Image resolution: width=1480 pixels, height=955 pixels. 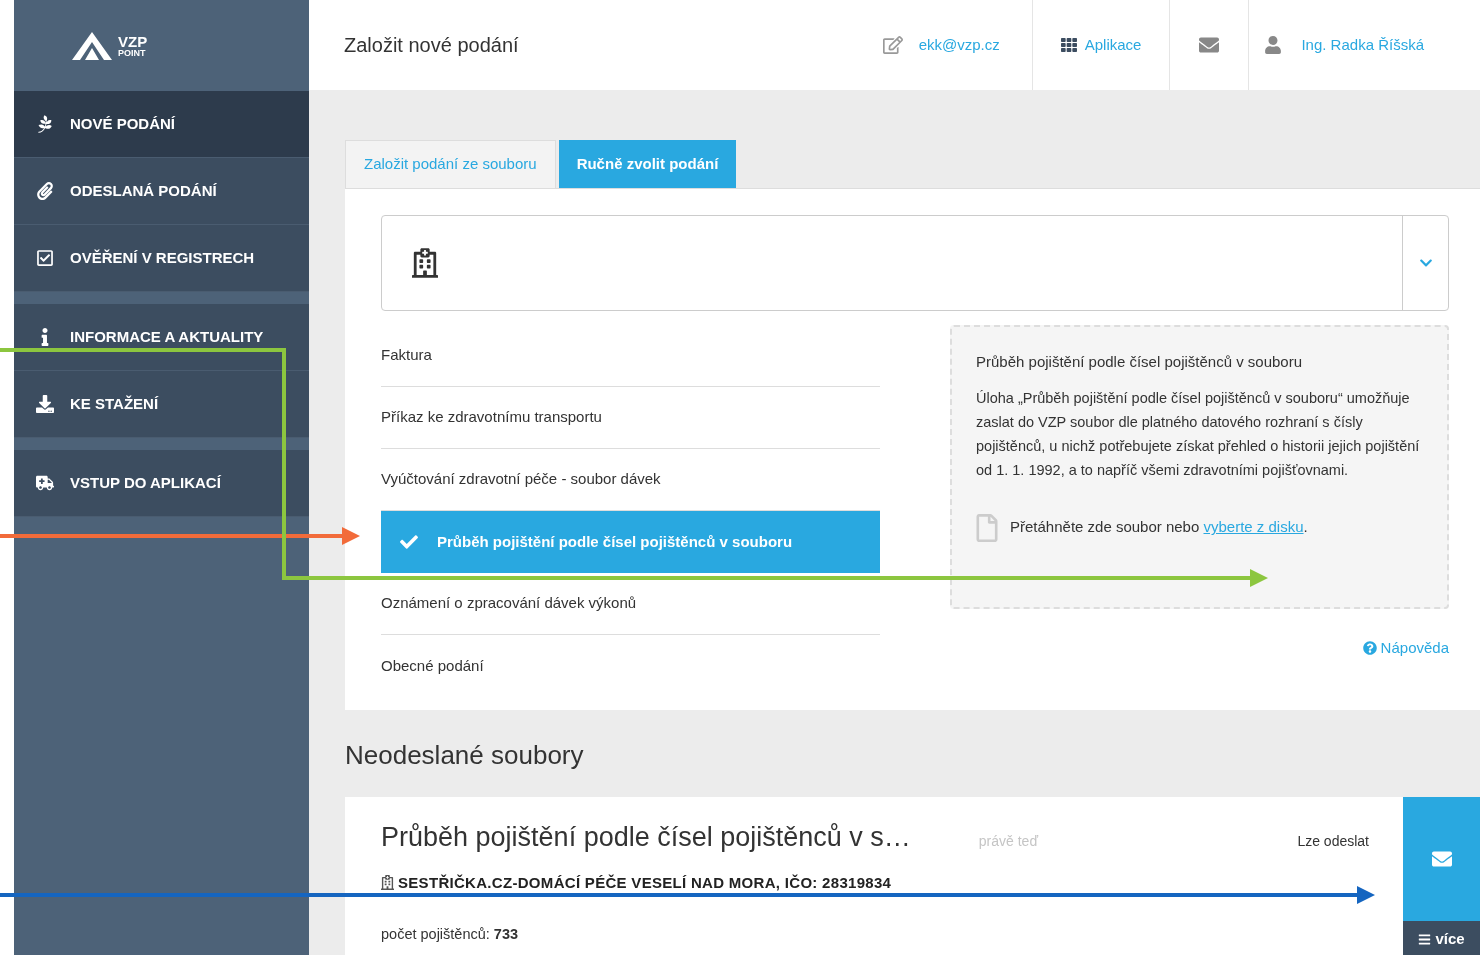 I want to click on page-title: Založit nové podání, so click(x=431, y=45).